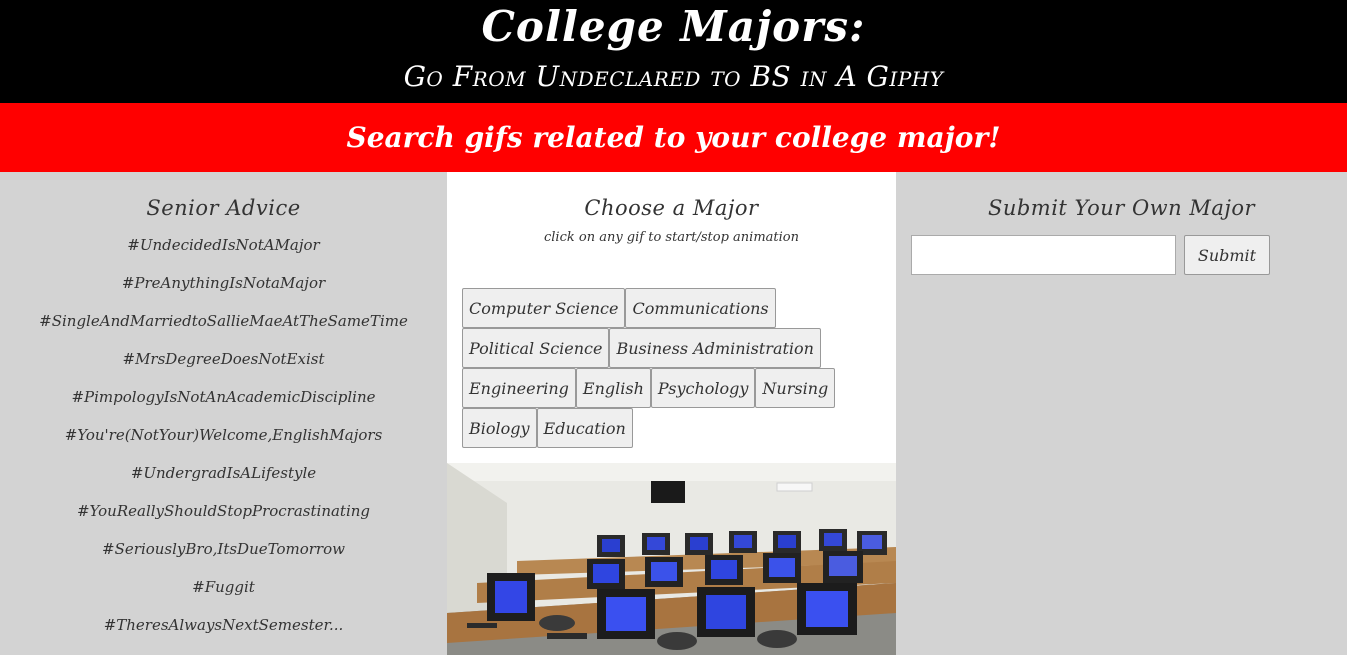 Image resolution: width=1347 pixels, height=655 pixels. What do you see at coordinates (223, 511) in the screenshot?
I see `advice-item: #YouReallyShouldStopProcrastinating` at bounding box center [223, 511].